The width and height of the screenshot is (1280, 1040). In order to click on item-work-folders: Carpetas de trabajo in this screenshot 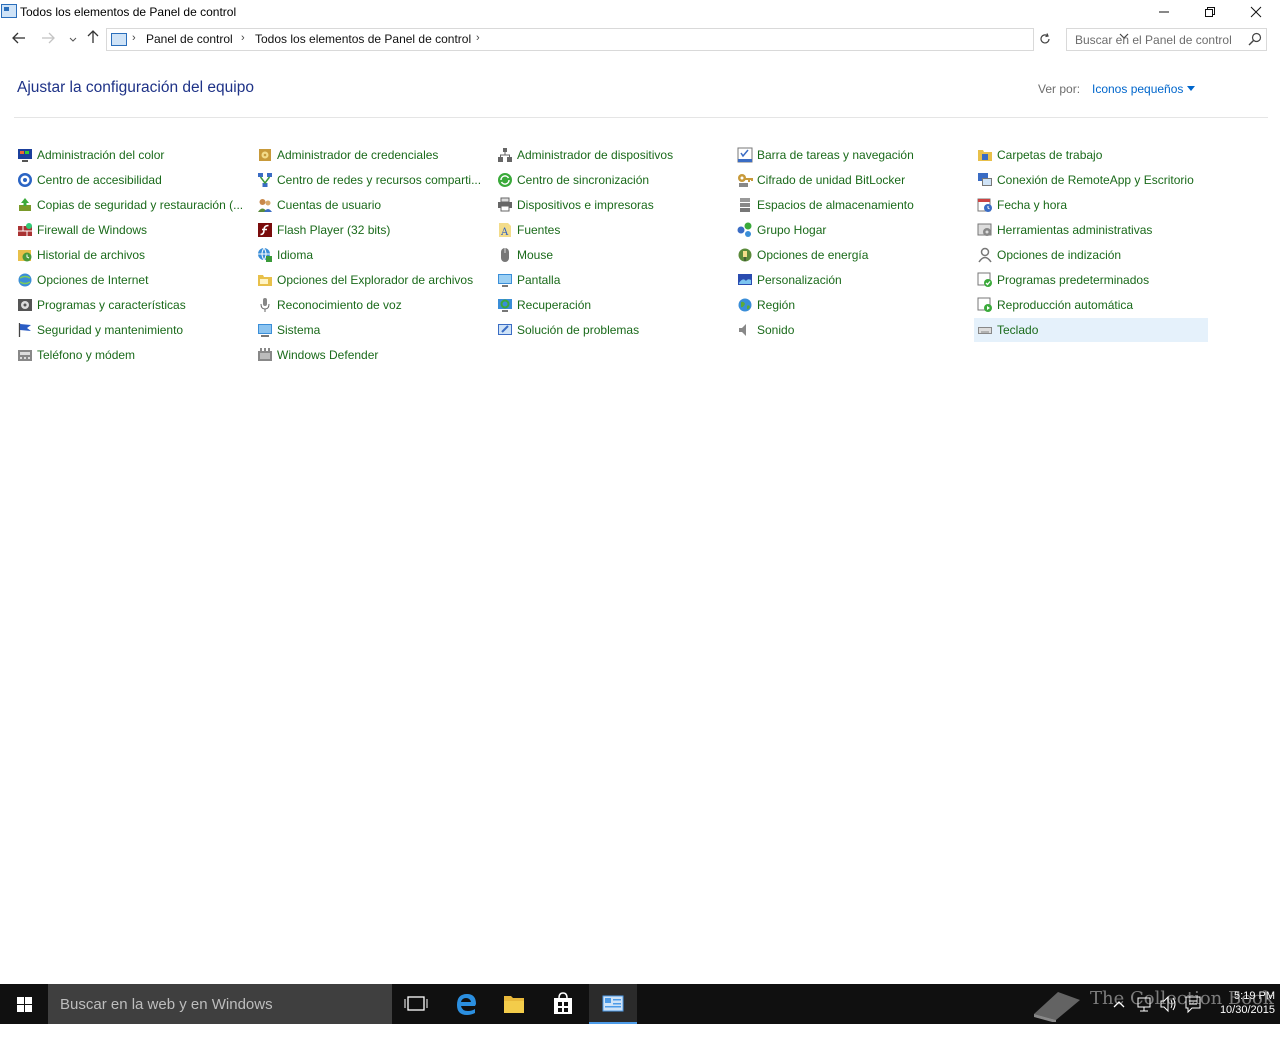, I will do `click(1091, 155)`.